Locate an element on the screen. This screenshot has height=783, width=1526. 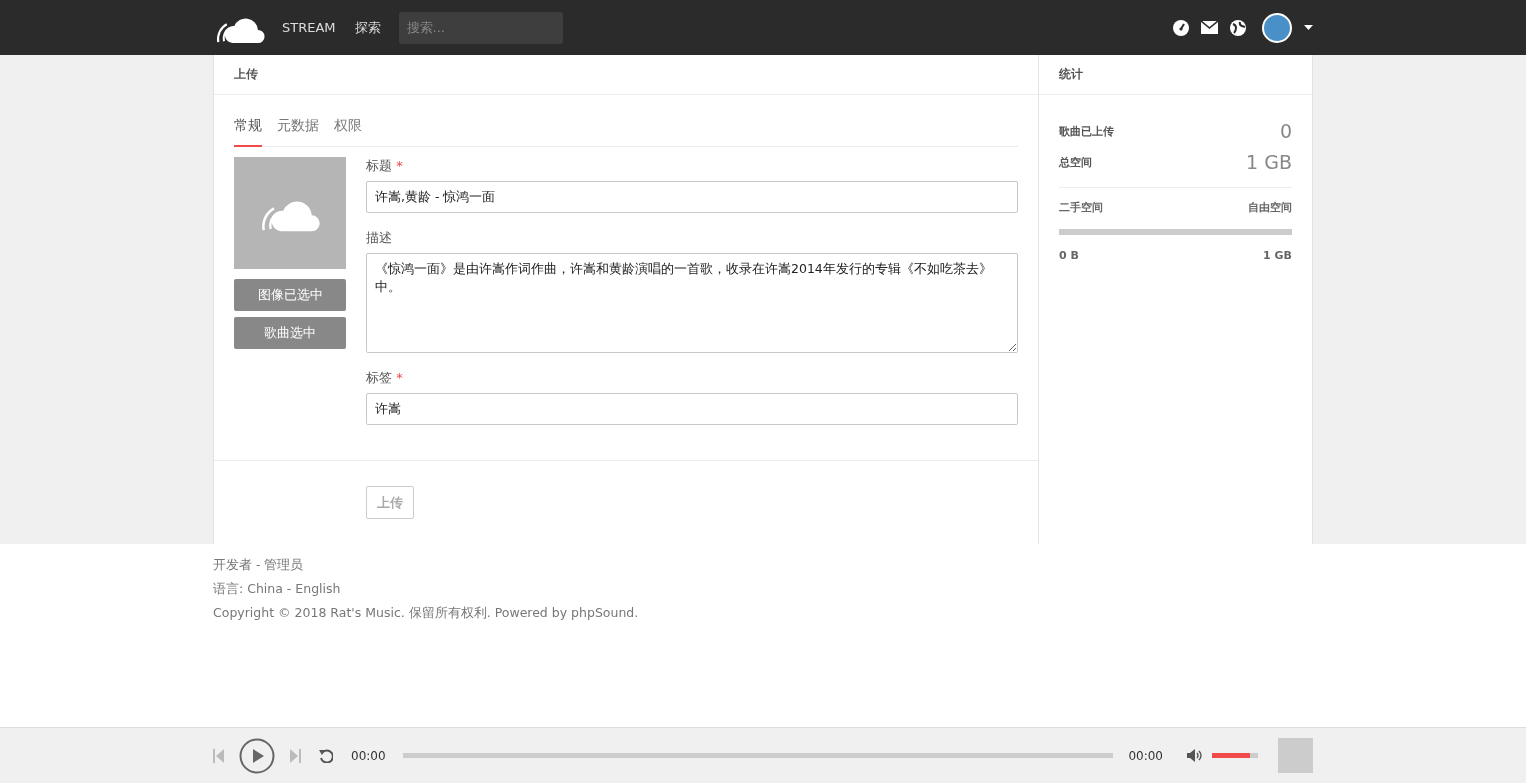
tab: 权限 is located at coordinates (348, 128).